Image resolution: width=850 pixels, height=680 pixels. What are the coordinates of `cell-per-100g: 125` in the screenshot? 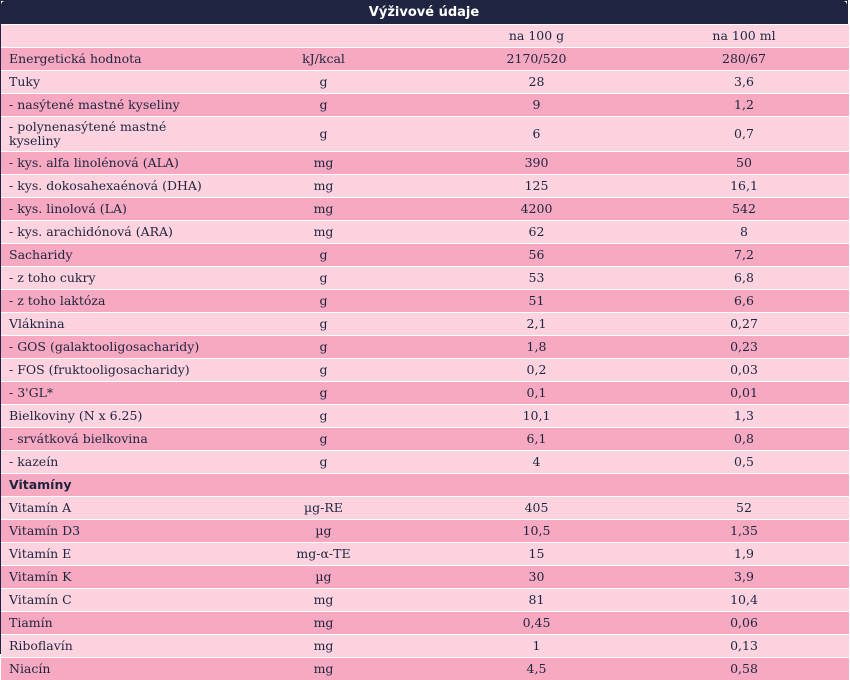 It's located at (536, 186).